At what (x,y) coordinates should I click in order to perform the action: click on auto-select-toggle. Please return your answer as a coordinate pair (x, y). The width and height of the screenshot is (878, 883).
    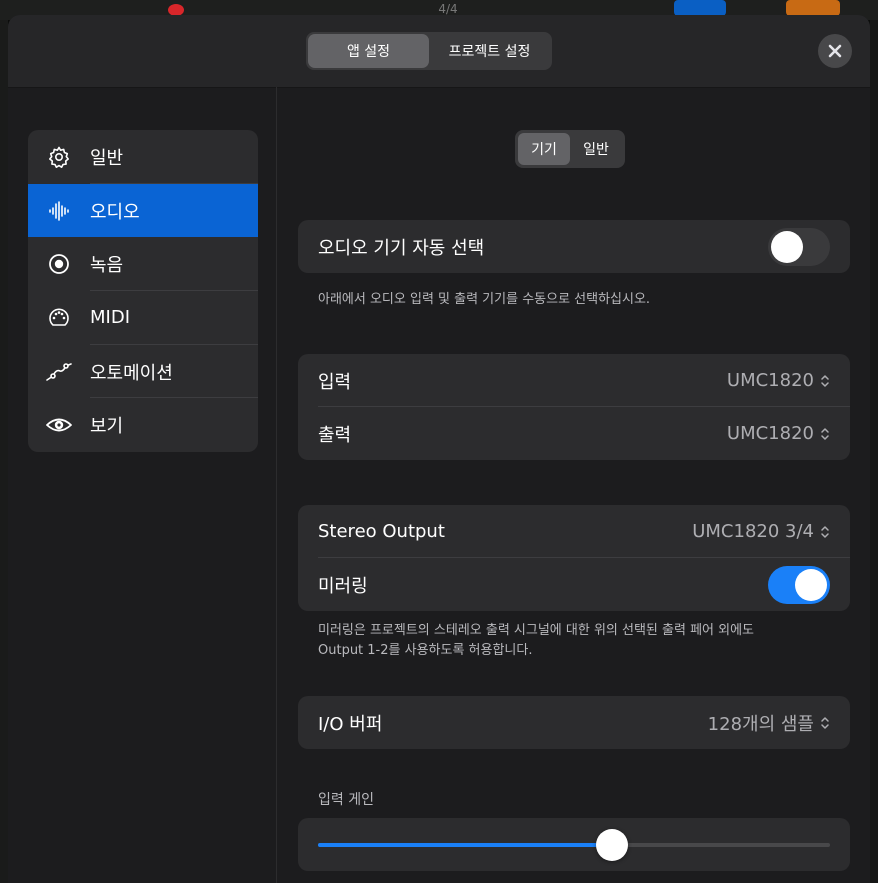
    Looking at the image, I should click on (799, 246).